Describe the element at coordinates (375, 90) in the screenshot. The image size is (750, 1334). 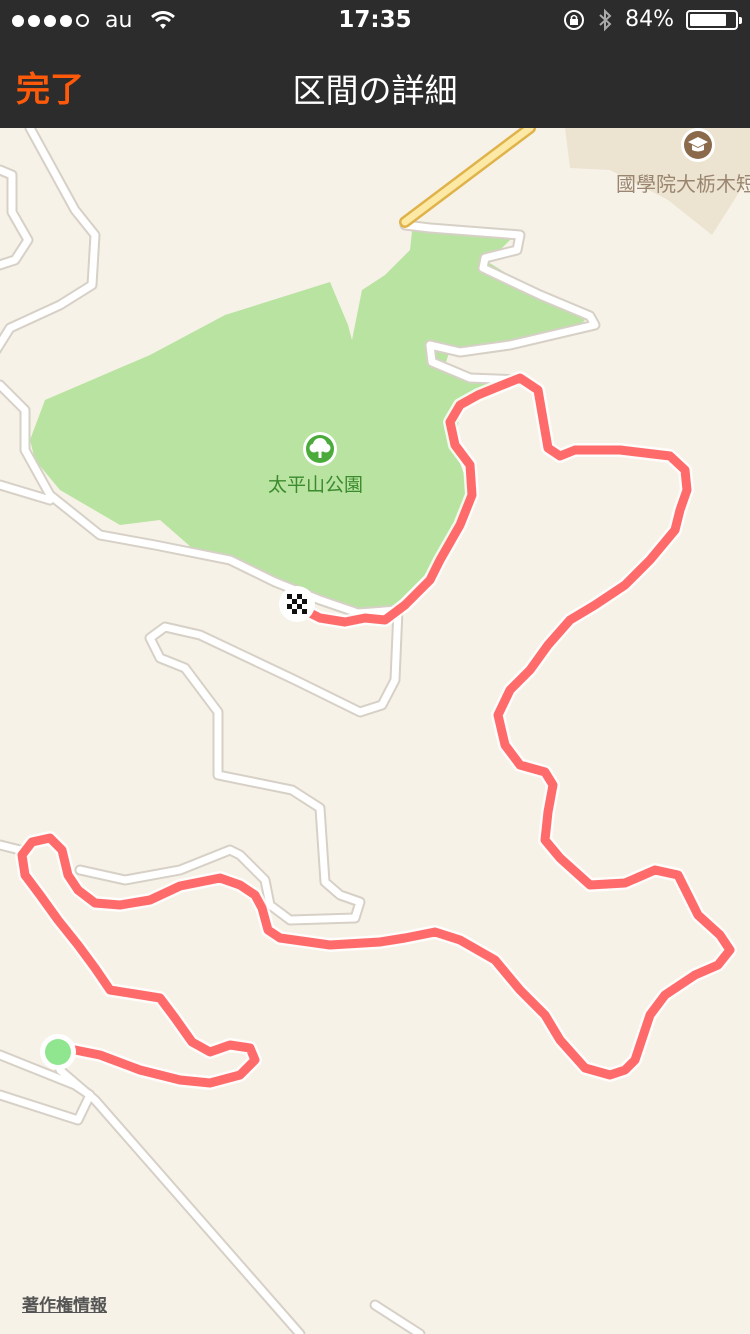
I see `page-title: 区間の詳細` at that location.